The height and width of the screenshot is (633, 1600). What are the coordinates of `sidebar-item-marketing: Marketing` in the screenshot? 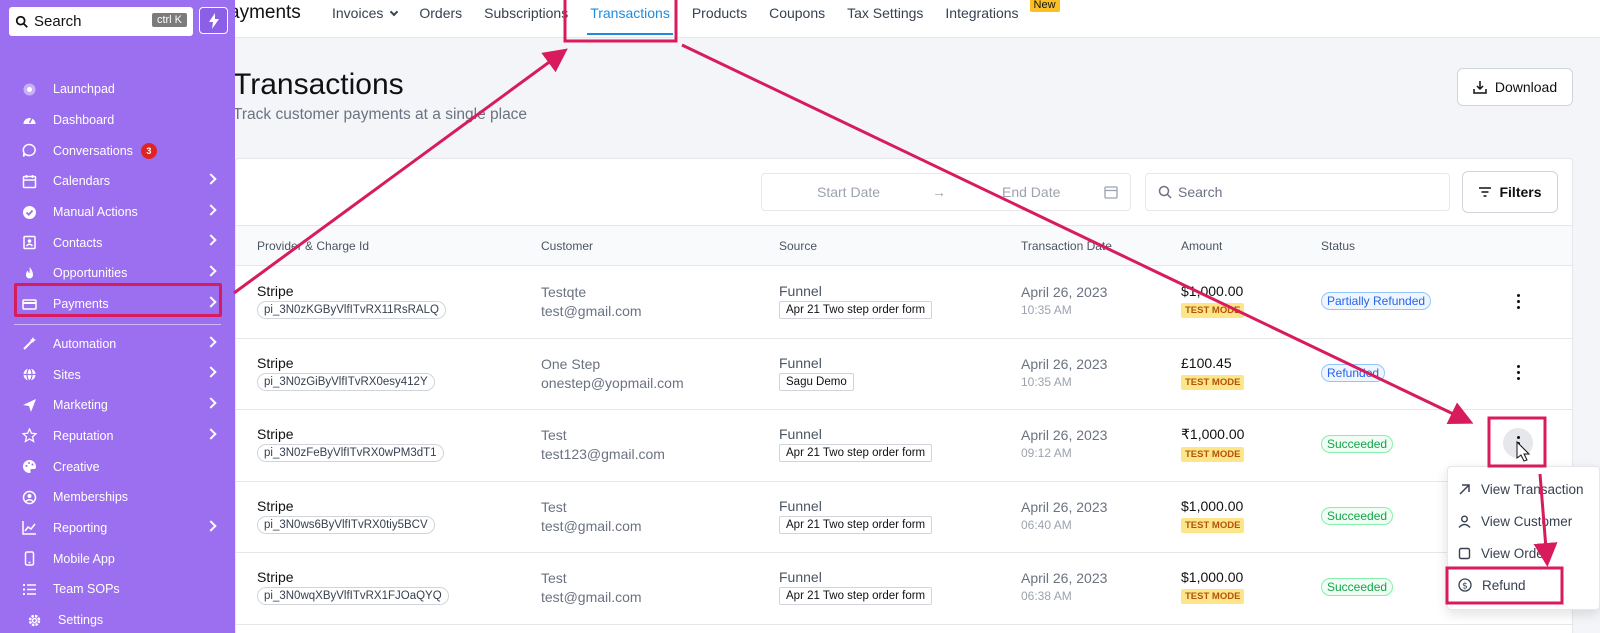 It's located at (117, 405).